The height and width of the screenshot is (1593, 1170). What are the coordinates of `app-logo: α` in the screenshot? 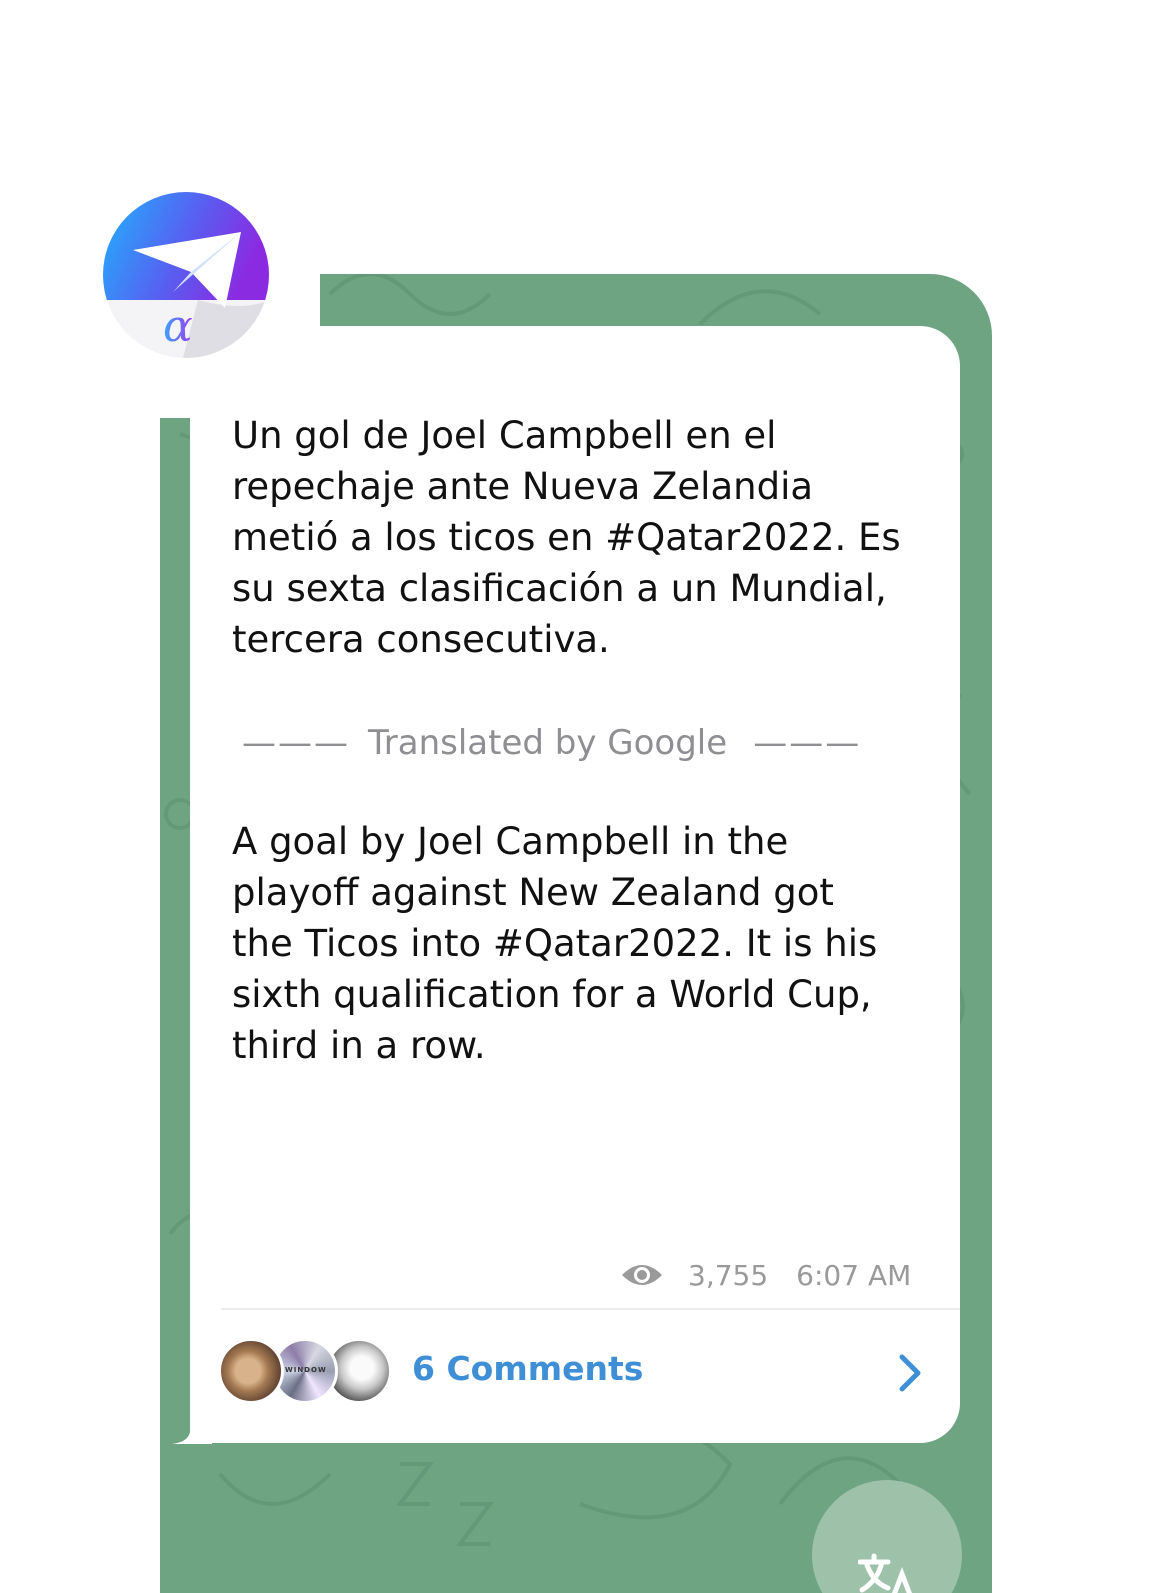 It's located at (186, 275).